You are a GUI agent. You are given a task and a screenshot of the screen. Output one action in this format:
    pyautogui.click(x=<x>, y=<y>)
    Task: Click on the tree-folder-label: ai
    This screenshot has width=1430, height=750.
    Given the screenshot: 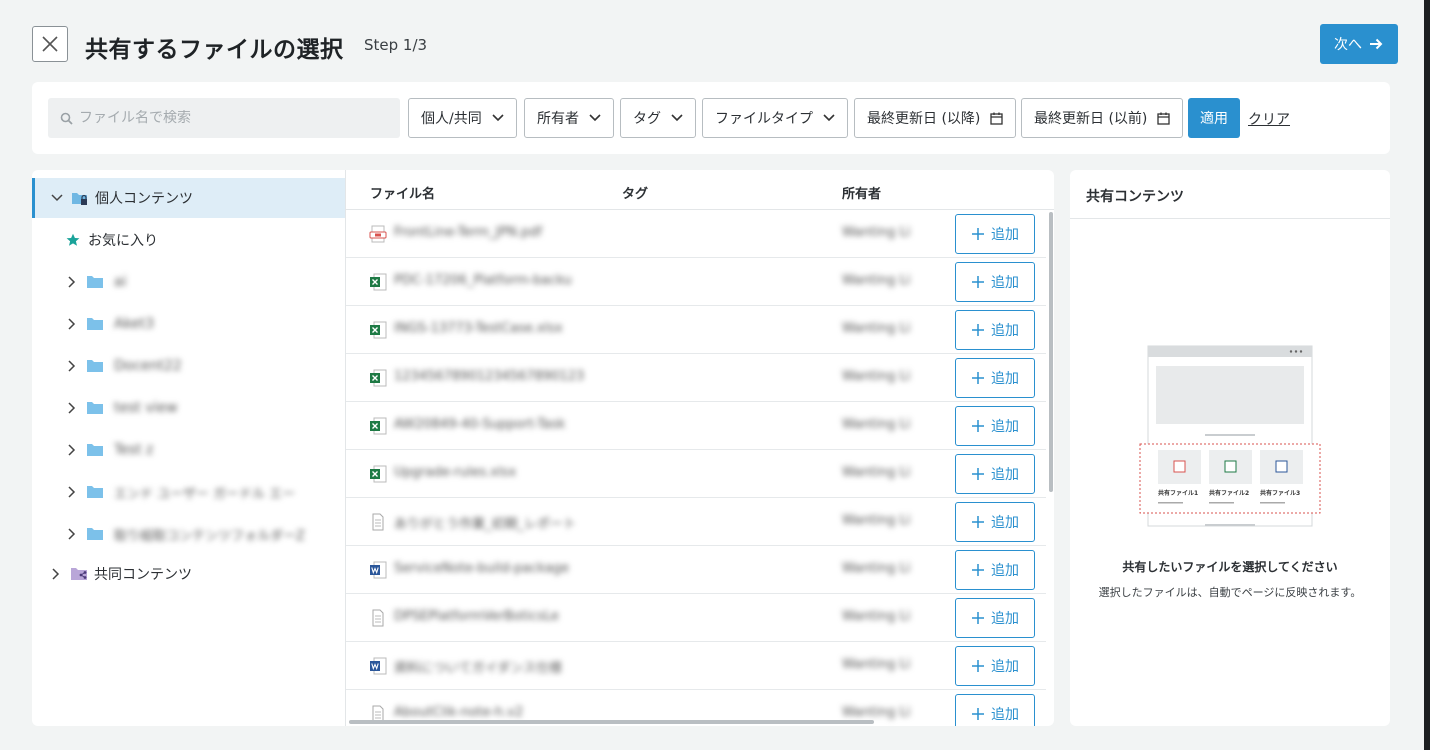 What is the action you would take?
    pyautogui.click(x=120, y=282)
    